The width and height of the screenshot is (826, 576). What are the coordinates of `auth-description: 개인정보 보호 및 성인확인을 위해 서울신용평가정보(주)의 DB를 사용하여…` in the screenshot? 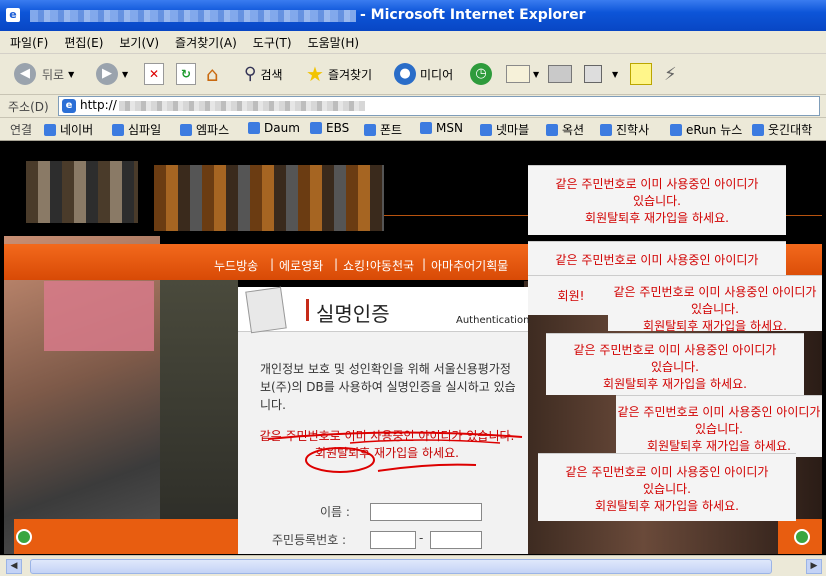 It's located at (388, 387).